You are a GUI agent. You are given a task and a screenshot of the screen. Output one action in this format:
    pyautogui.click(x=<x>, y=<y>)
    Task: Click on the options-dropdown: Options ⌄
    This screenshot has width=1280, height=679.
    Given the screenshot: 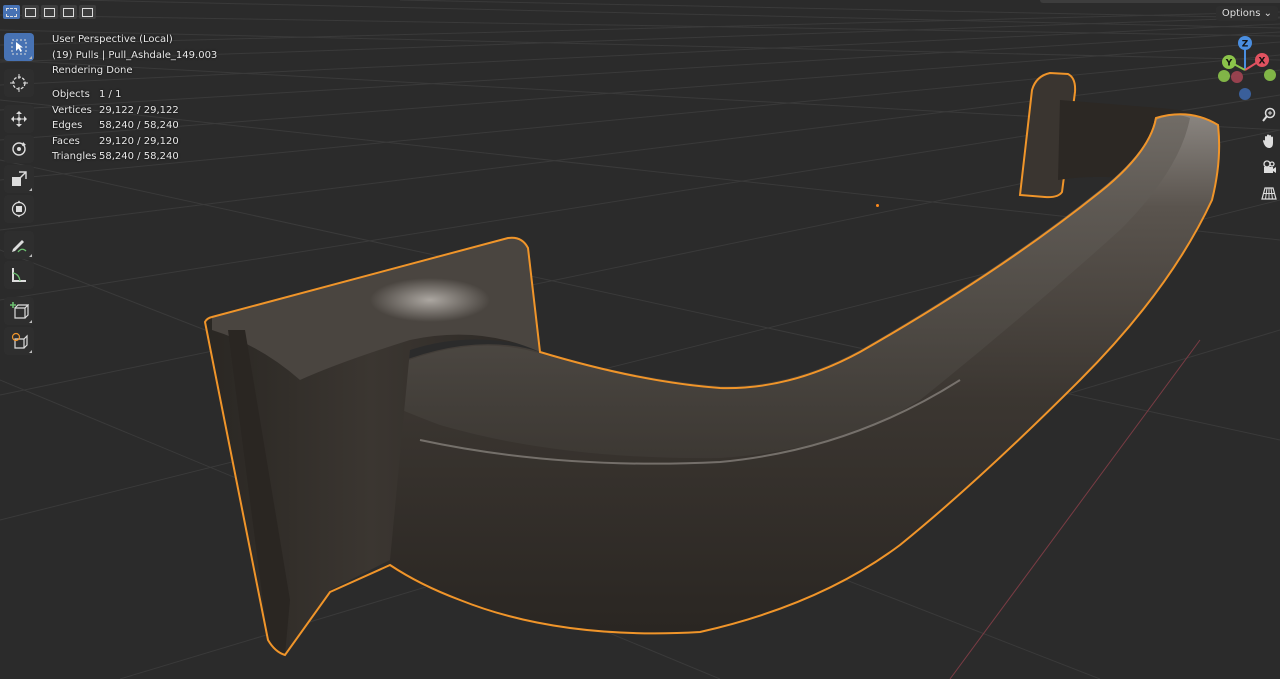 What is the action you would take?
    pyautogui.click(x=1246, y=13)
    